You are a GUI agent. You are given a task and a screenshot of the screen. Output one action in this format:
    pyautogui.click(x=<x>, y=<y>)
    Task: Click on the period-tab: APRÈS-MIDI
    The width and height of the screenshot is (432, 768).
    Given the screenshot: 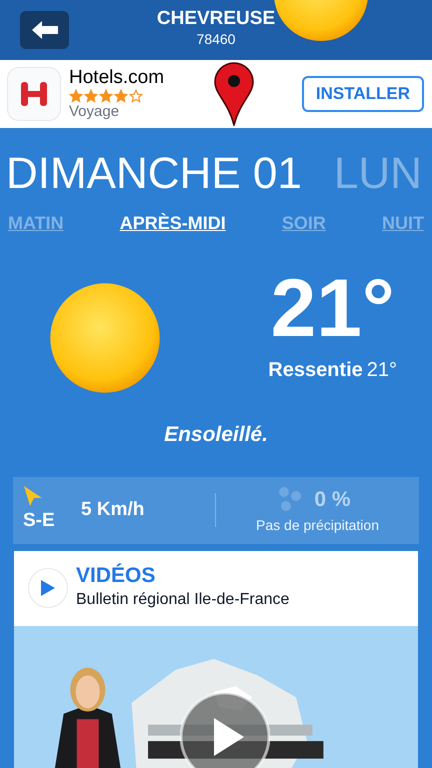 What is the action you would take?
    pyautogui.click(x=173, y=223)
    